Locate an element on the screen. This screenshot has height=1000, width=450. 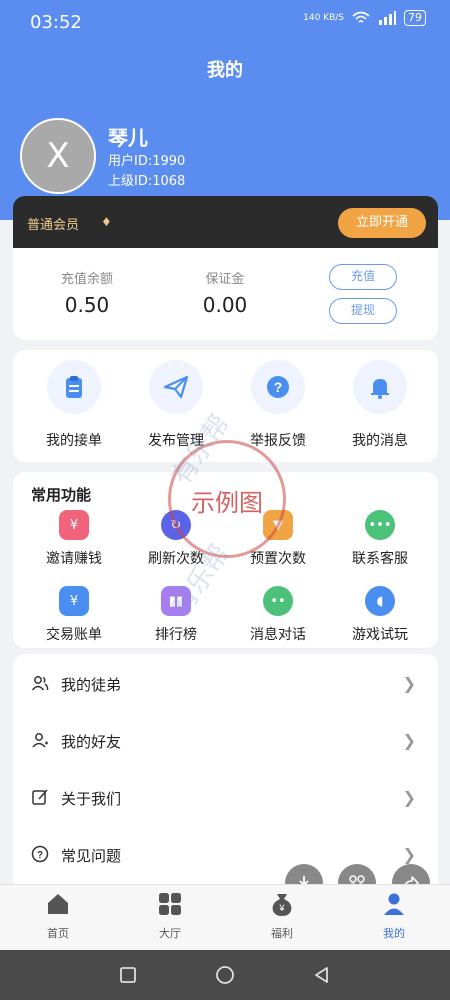
menu-item-friends: 我的好友 ❯ is located at coordinates (225, 741).